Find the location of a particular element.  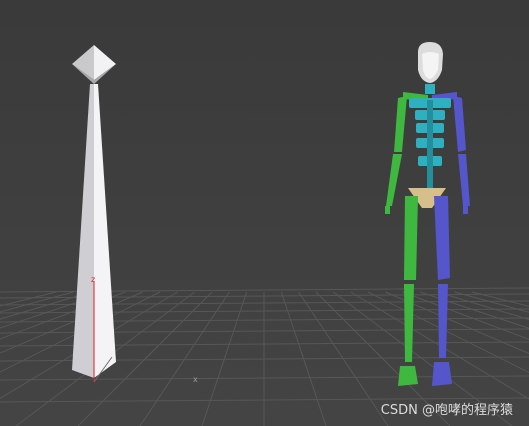

bone-tip-left is located at coordinates (83, 62).